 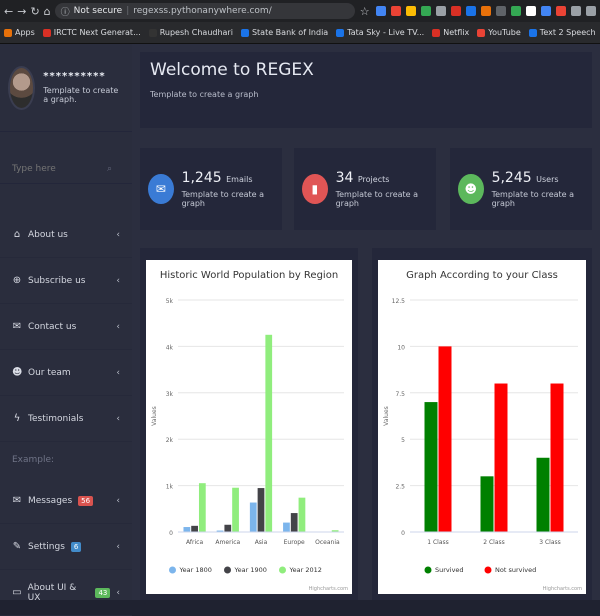 I want to click on star-icon: ☆, so click(x=365, y=11).